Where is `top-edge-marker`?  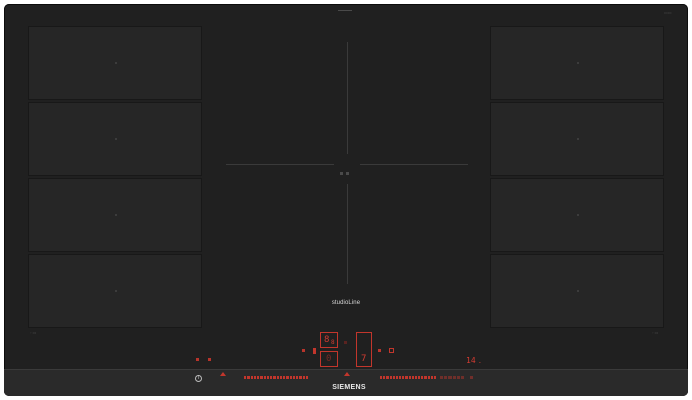
top-edge-marker is located at coordinates (345, 10).